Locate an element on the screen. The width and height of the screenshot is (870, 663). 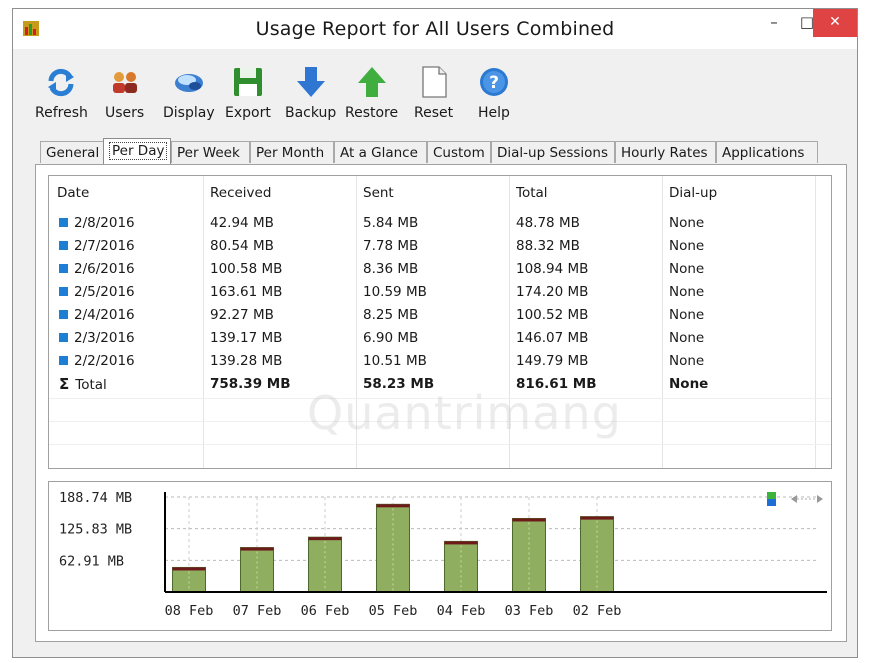
sigma-icon: Σ is located at coordinates (64, 384).